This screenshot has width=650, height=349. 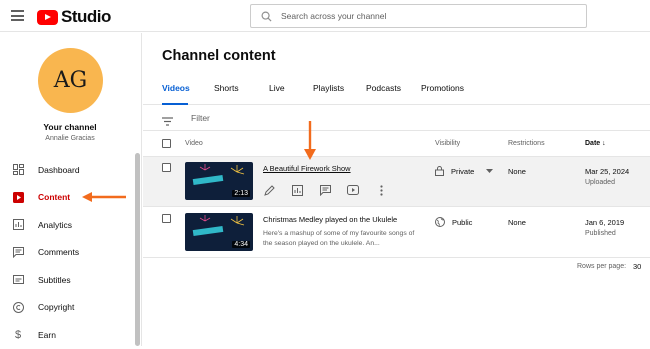 I want to click on channel-name: Annalie Gracias, so click(x=70, y=138).